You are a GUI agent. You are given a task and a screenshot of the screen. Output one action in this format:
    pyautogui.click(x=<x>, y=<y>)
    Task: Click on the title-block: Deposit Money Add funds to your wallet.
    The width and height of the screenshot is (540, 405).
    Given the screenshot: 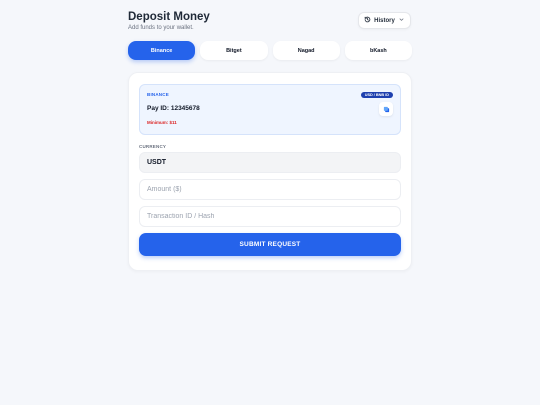 What is the action you would take?
    pyautogui.click(x=169, y=20)
    